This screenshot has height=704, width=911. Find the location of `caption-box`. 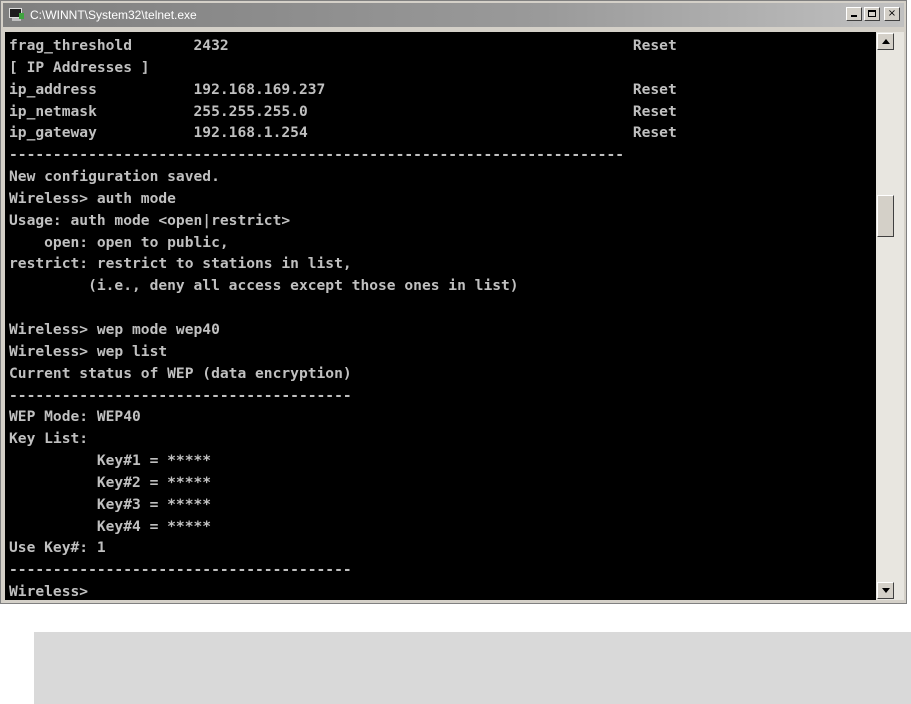

caption-box is located at coordinates (472, 668).